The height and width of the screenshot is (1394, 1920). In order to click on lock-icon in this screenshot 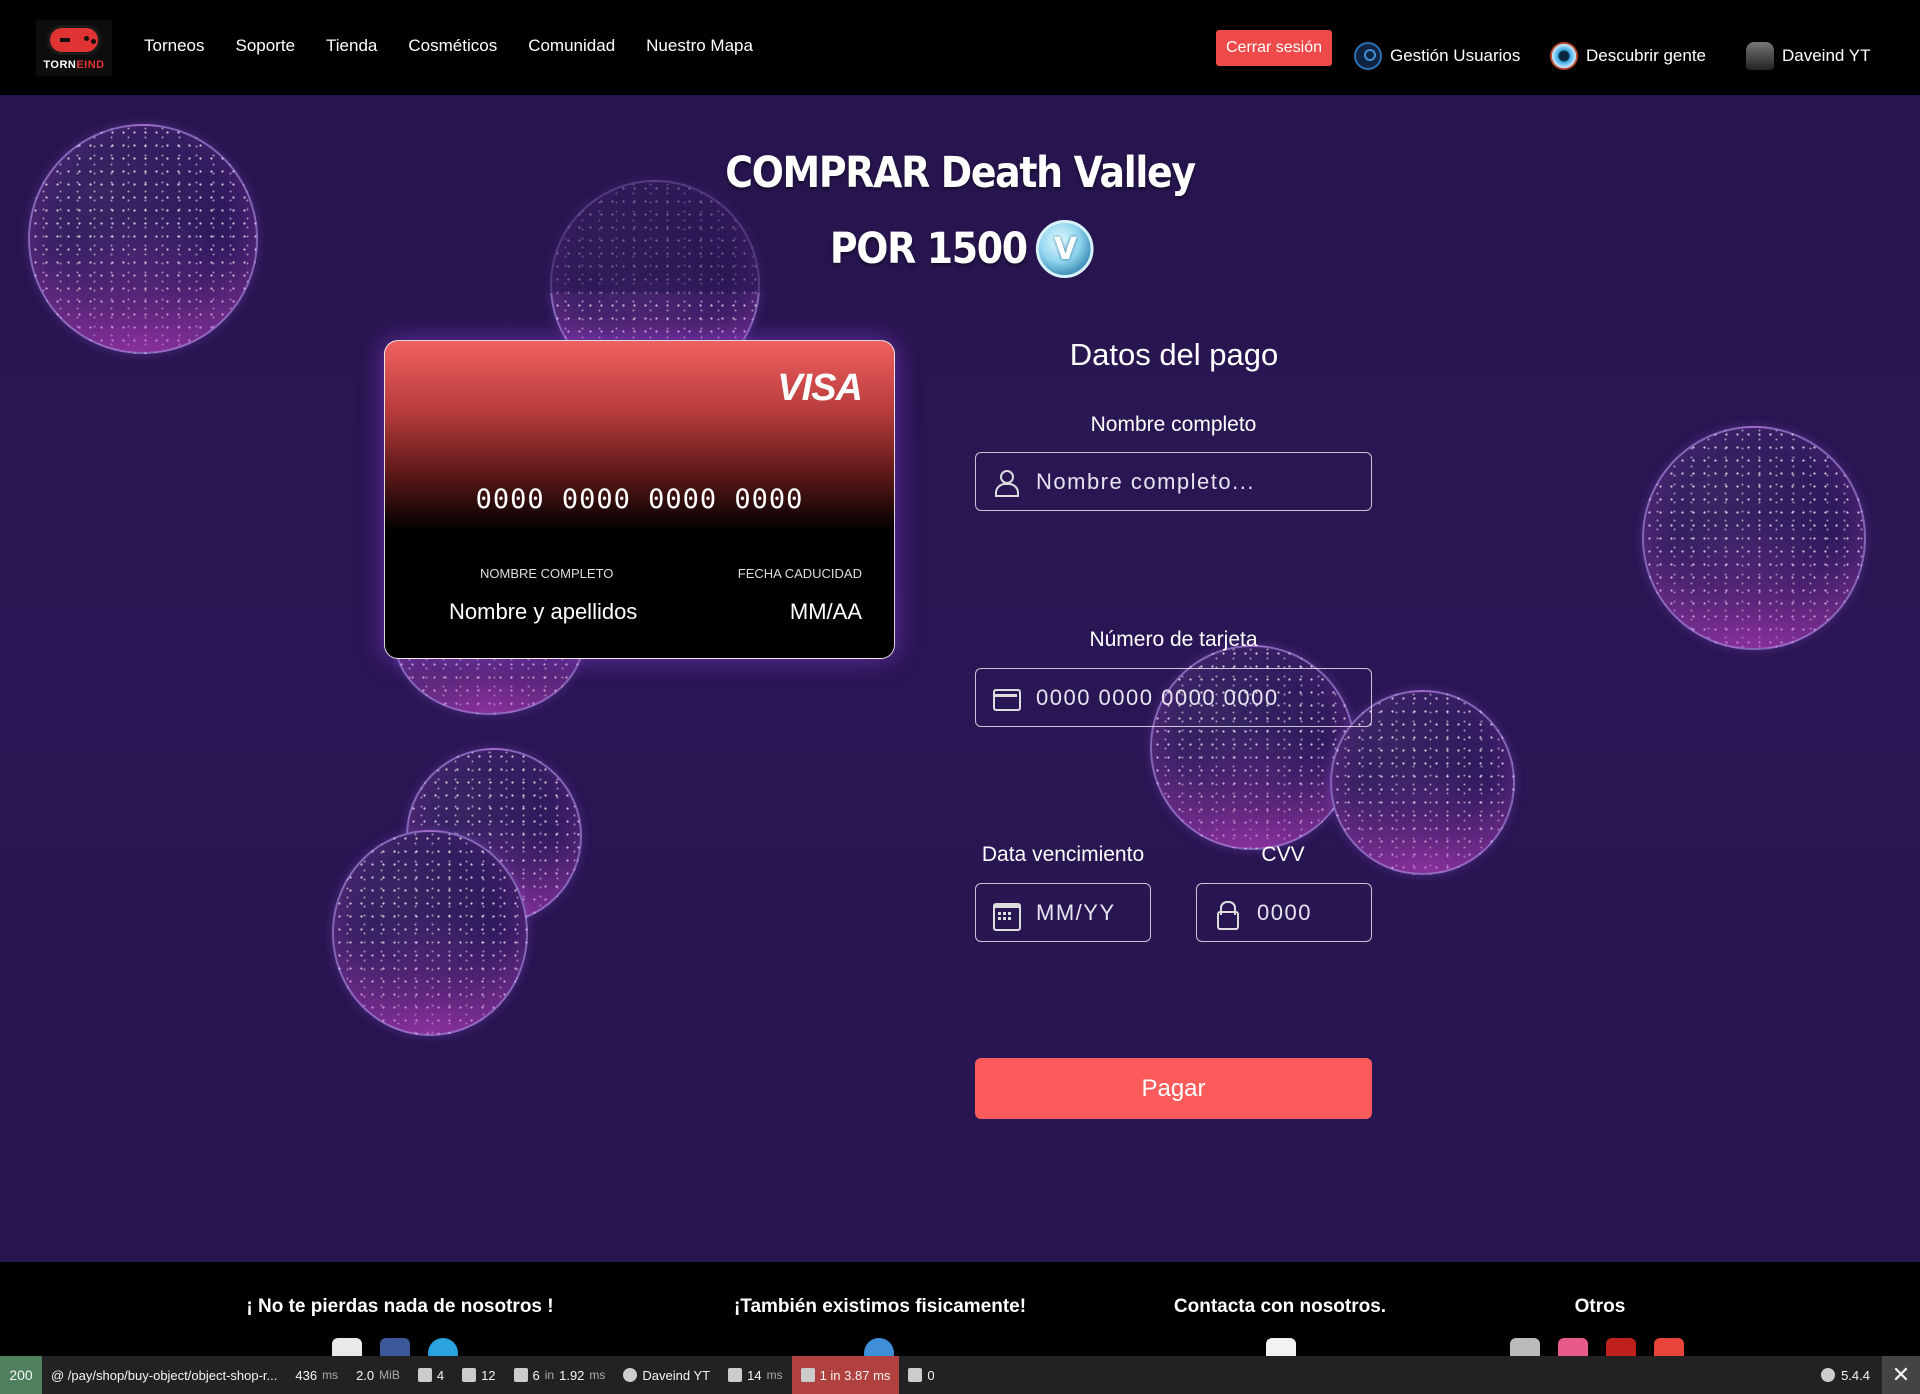, I will do `click(1227, 914)`.